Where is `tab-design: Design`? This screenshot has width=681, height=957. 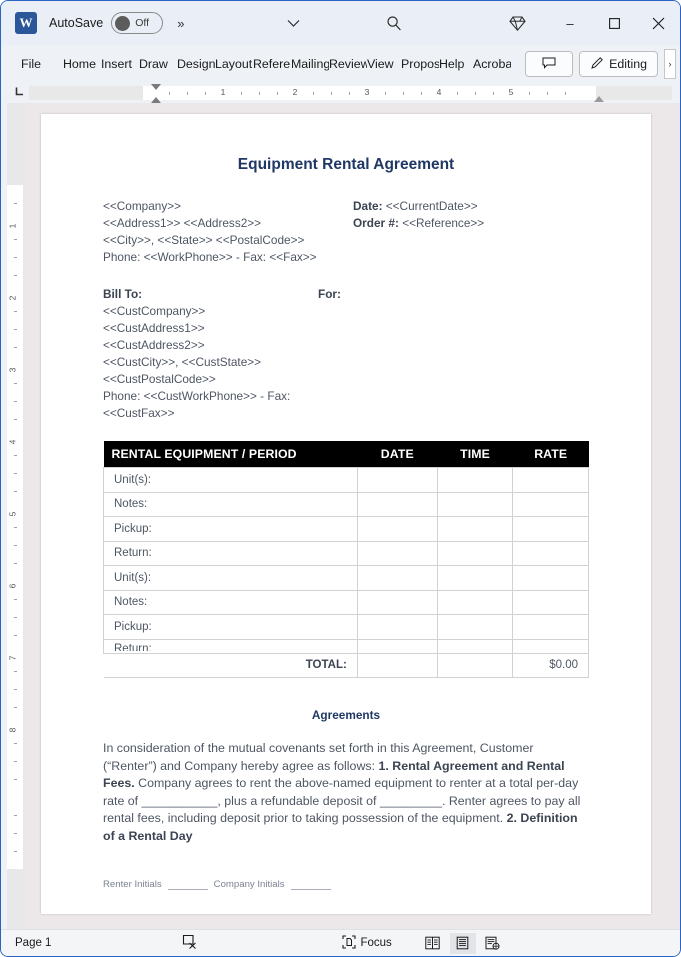 tab-design: Design is located at coordinates (196, 64).